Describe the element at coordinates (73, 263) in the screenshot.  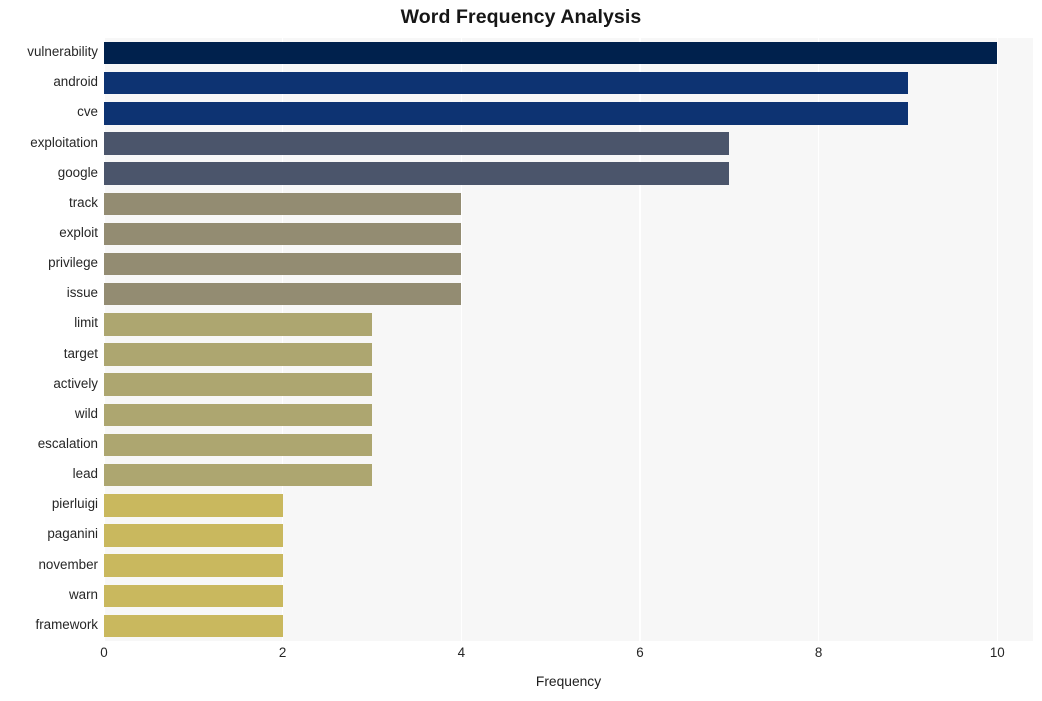
I see `y-tick-label-privilege: privilege` at that location.